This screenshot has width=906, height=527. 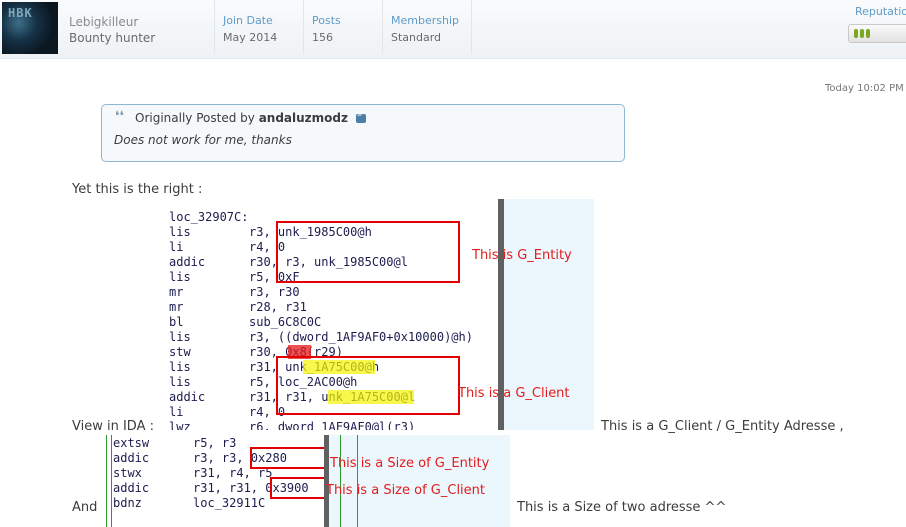 What do you see at coordinates (410, 463) in the screenshot?
I see `annotation-entity-size: This is a Size of G_Entity` at bounding box center [410, 463].